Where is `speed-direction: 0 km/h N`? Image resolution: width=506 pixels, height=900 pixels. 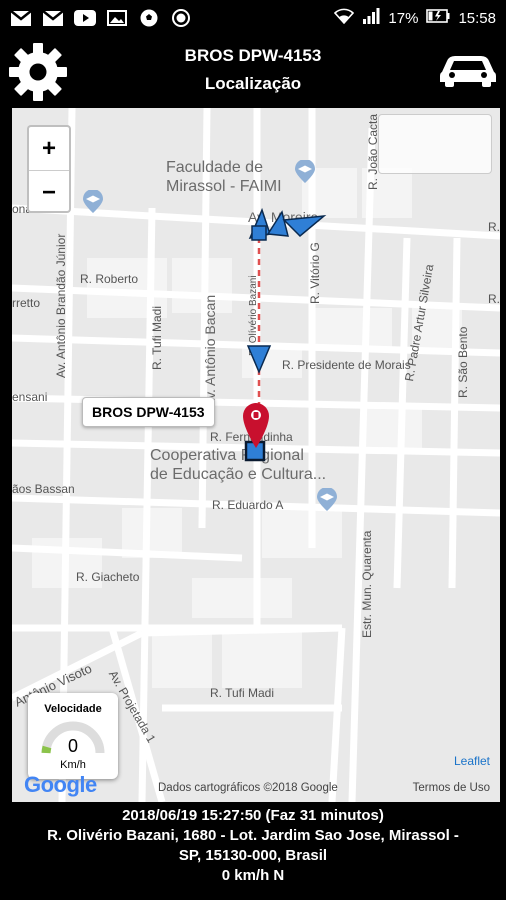
speed-direction: 0 km/h N is located at coordinates (253, 875).